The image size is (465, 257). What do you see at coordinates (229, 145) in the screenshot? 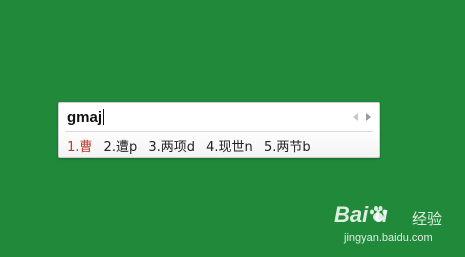
I see `candidate-4: 4.现世n` at bounding box center [229, 145].